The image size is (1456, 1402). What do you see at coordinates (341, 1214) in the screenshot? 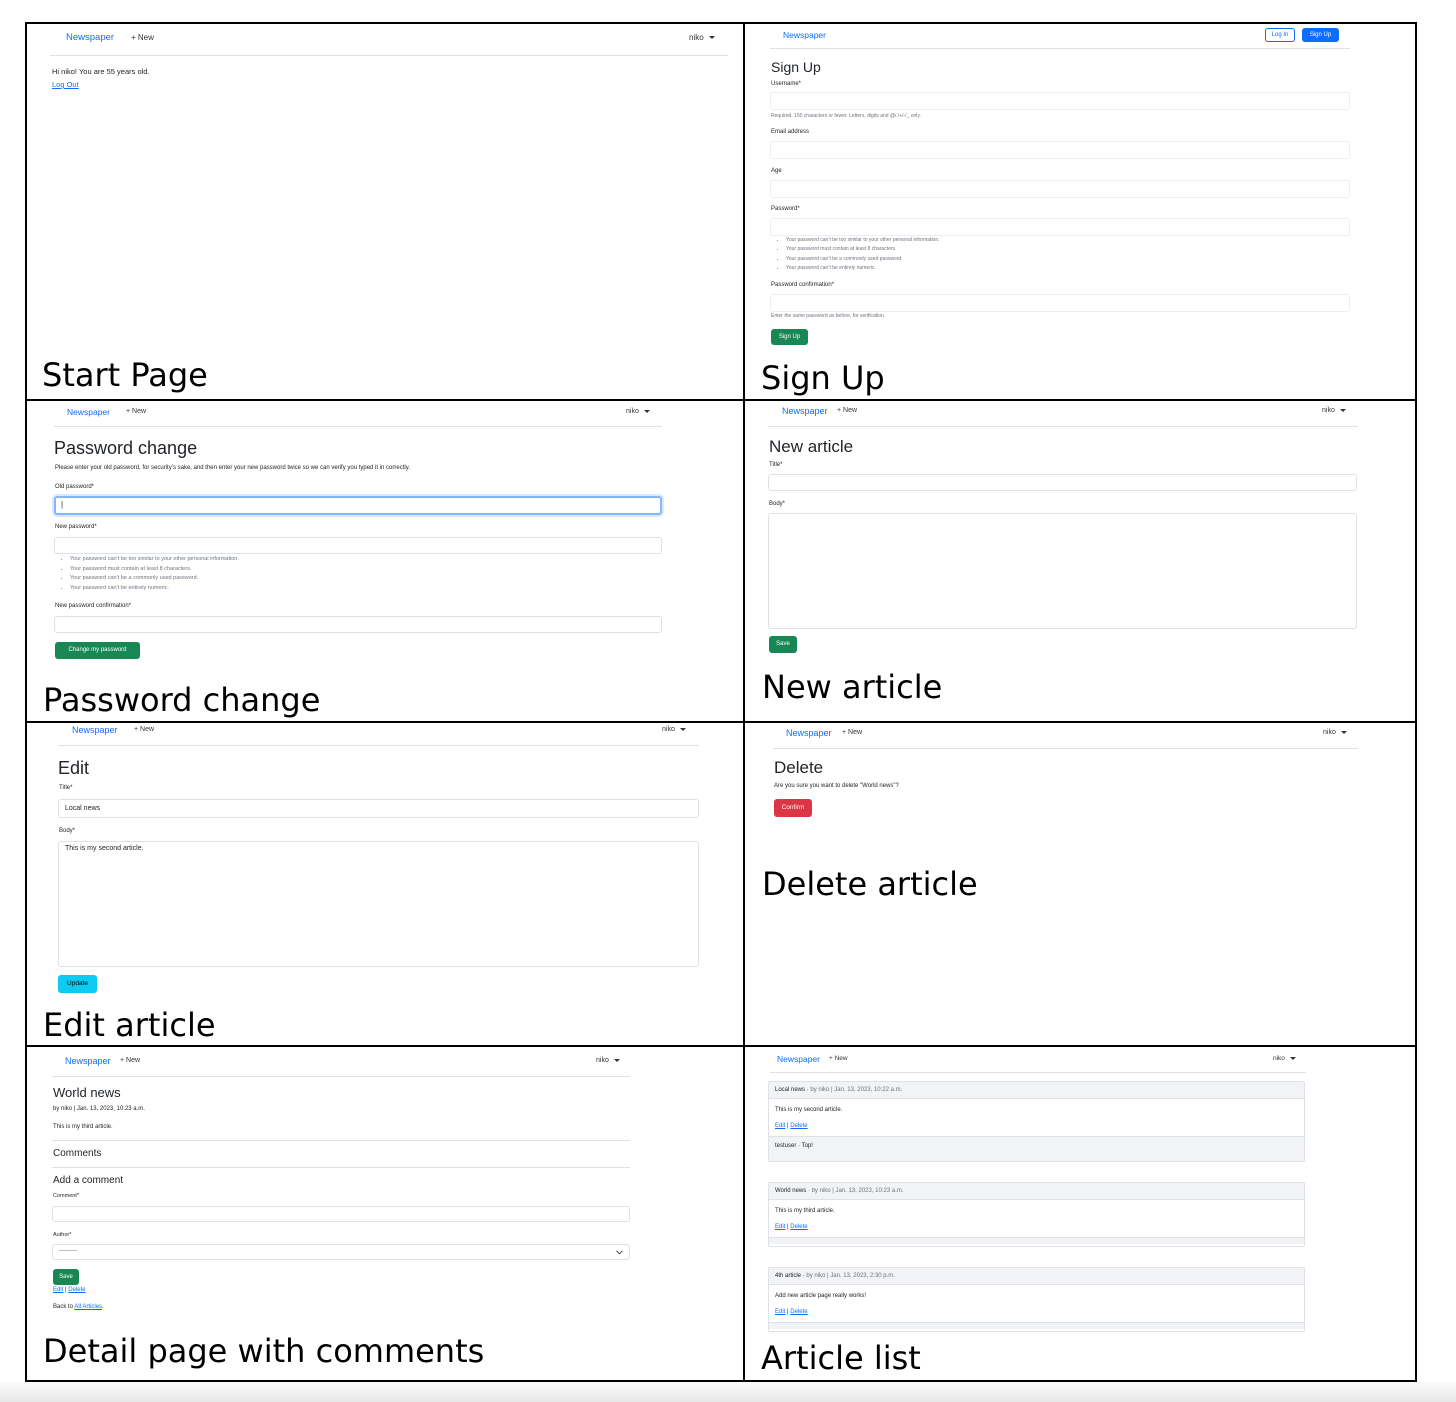
I see `comment-field` at bounding box center [341, 1214].